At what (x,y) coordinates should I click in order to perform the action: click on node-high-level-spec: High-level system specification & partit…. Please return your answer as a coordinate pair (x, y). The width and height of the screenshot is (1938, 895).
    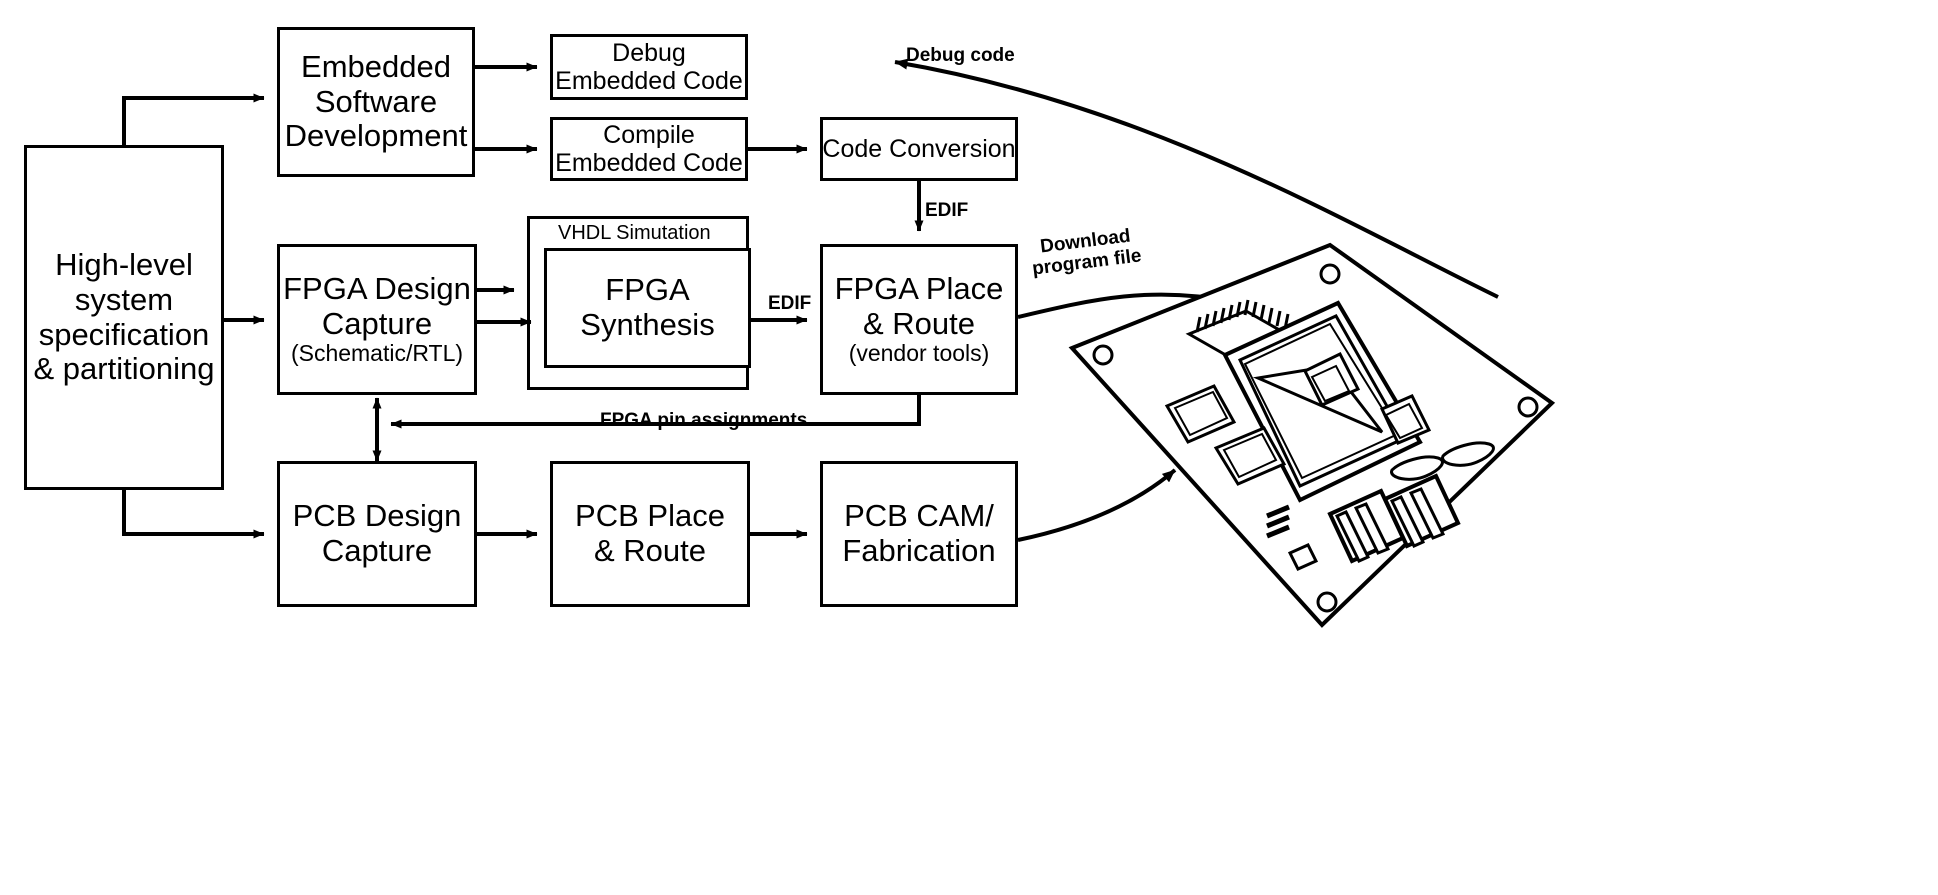
    Looking at the image, I should click on (124, 317).